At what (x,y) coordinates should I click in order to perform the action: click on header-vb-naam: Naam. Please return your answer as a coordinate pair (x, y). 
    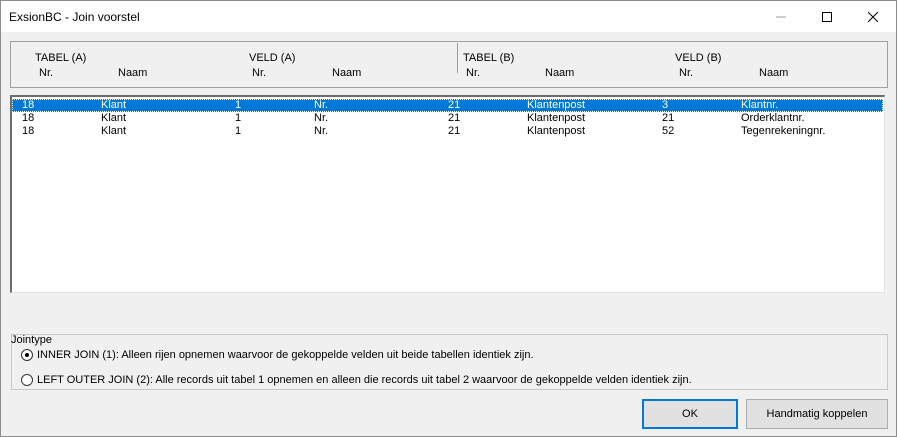
    Looking at the image, I should click on (773, 73).